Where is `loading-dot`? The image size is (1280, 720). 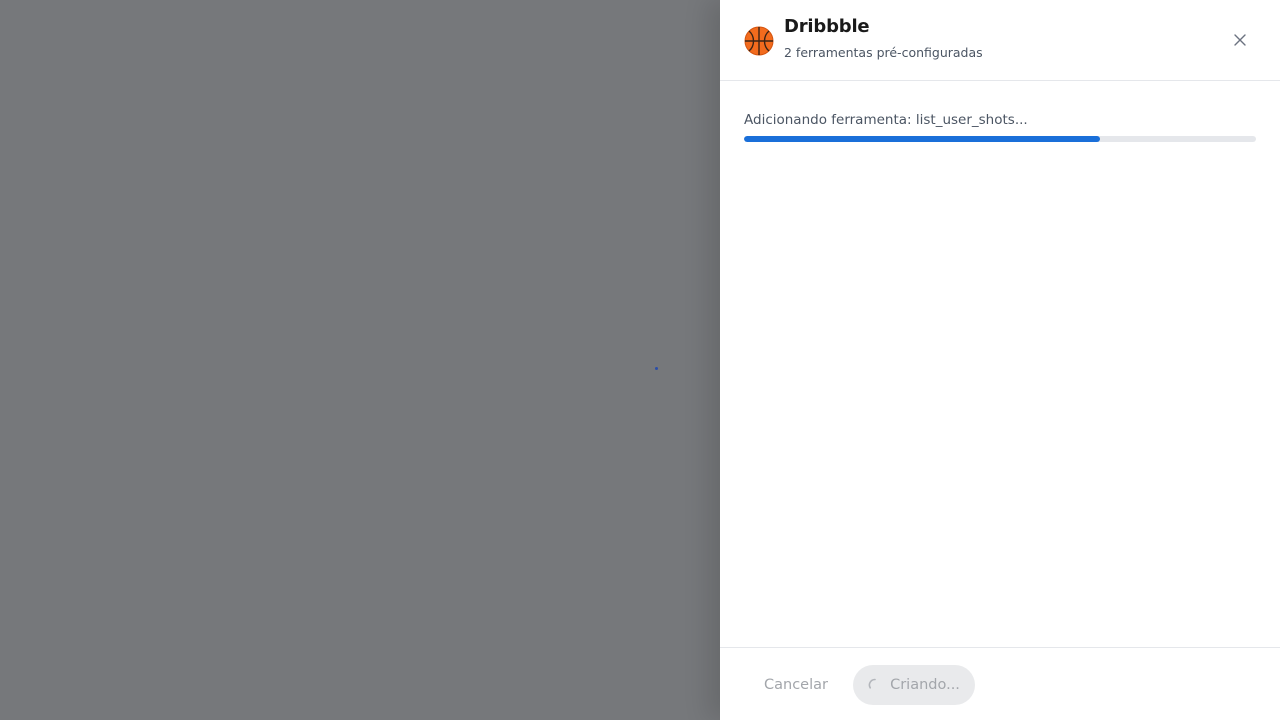
loading-dot is located at coordinates (656, 368).